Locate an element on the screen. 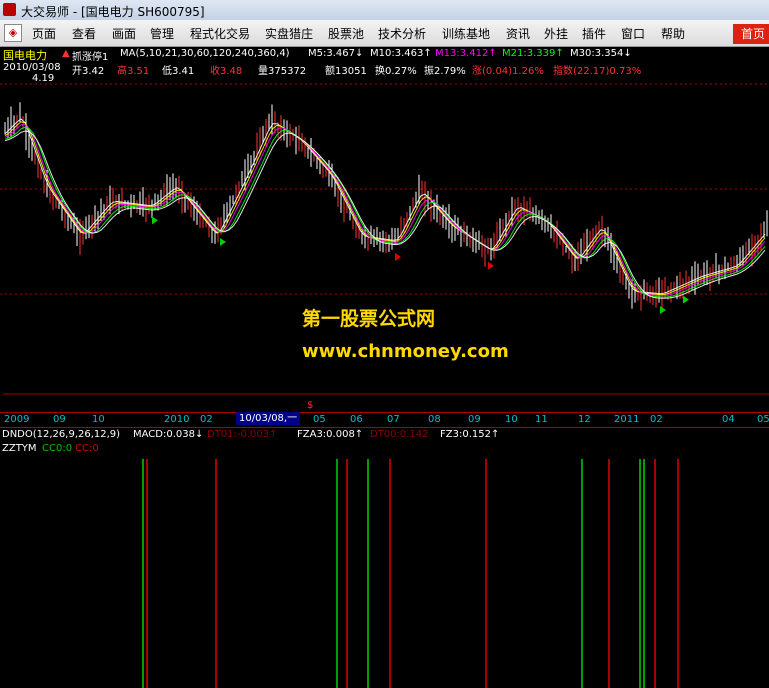  menu-live-hunt: 实盘猎庄 is located at coordinates (289, 33).